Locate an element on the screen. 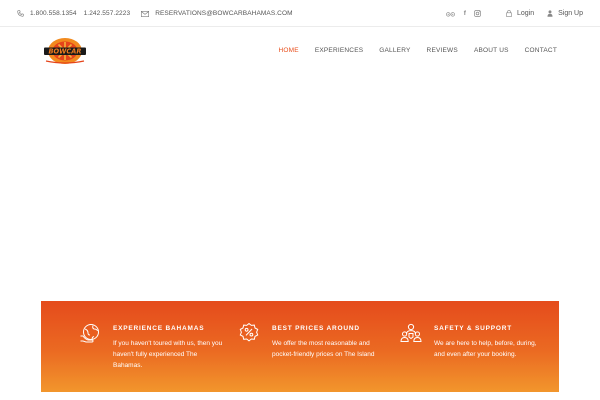 Image resolution: width=600 pixels, height=400 pixels. support-team-icon is located at coordinates (411, 333).